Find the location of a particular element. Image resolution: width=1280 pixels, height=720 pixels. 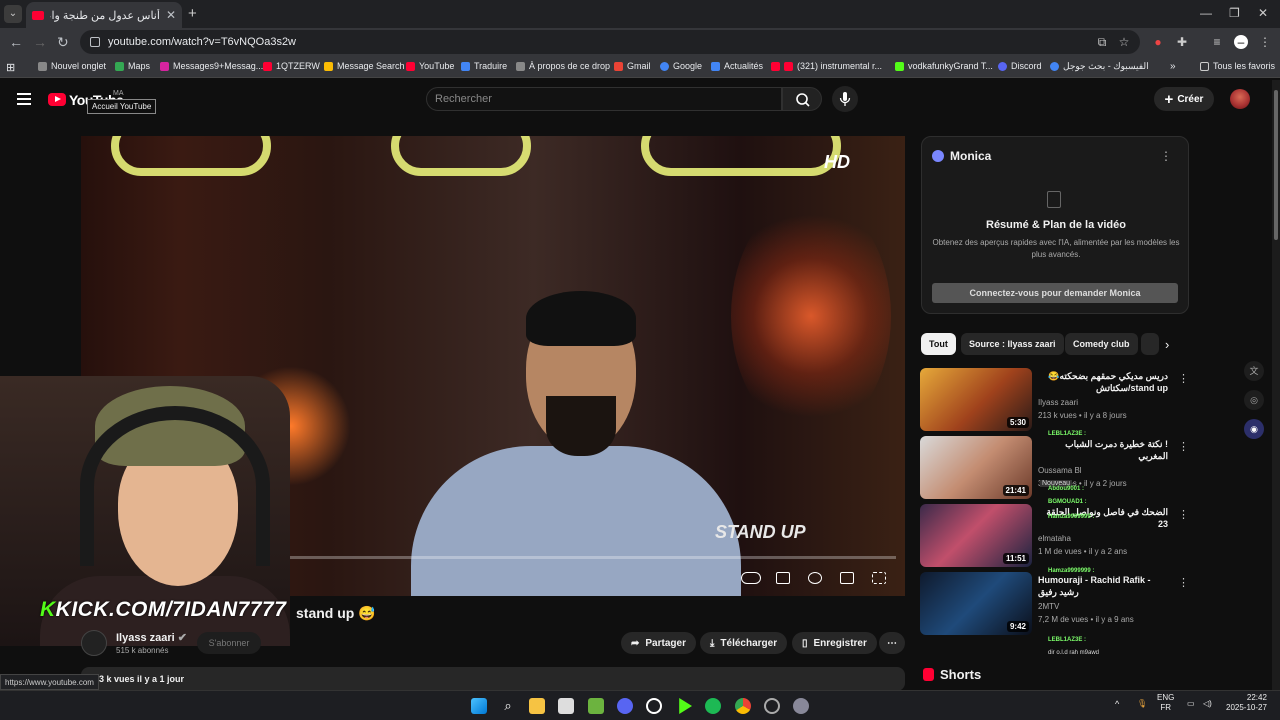

apps-grid-icon: ⊞ is located at coordinates (10, 67).